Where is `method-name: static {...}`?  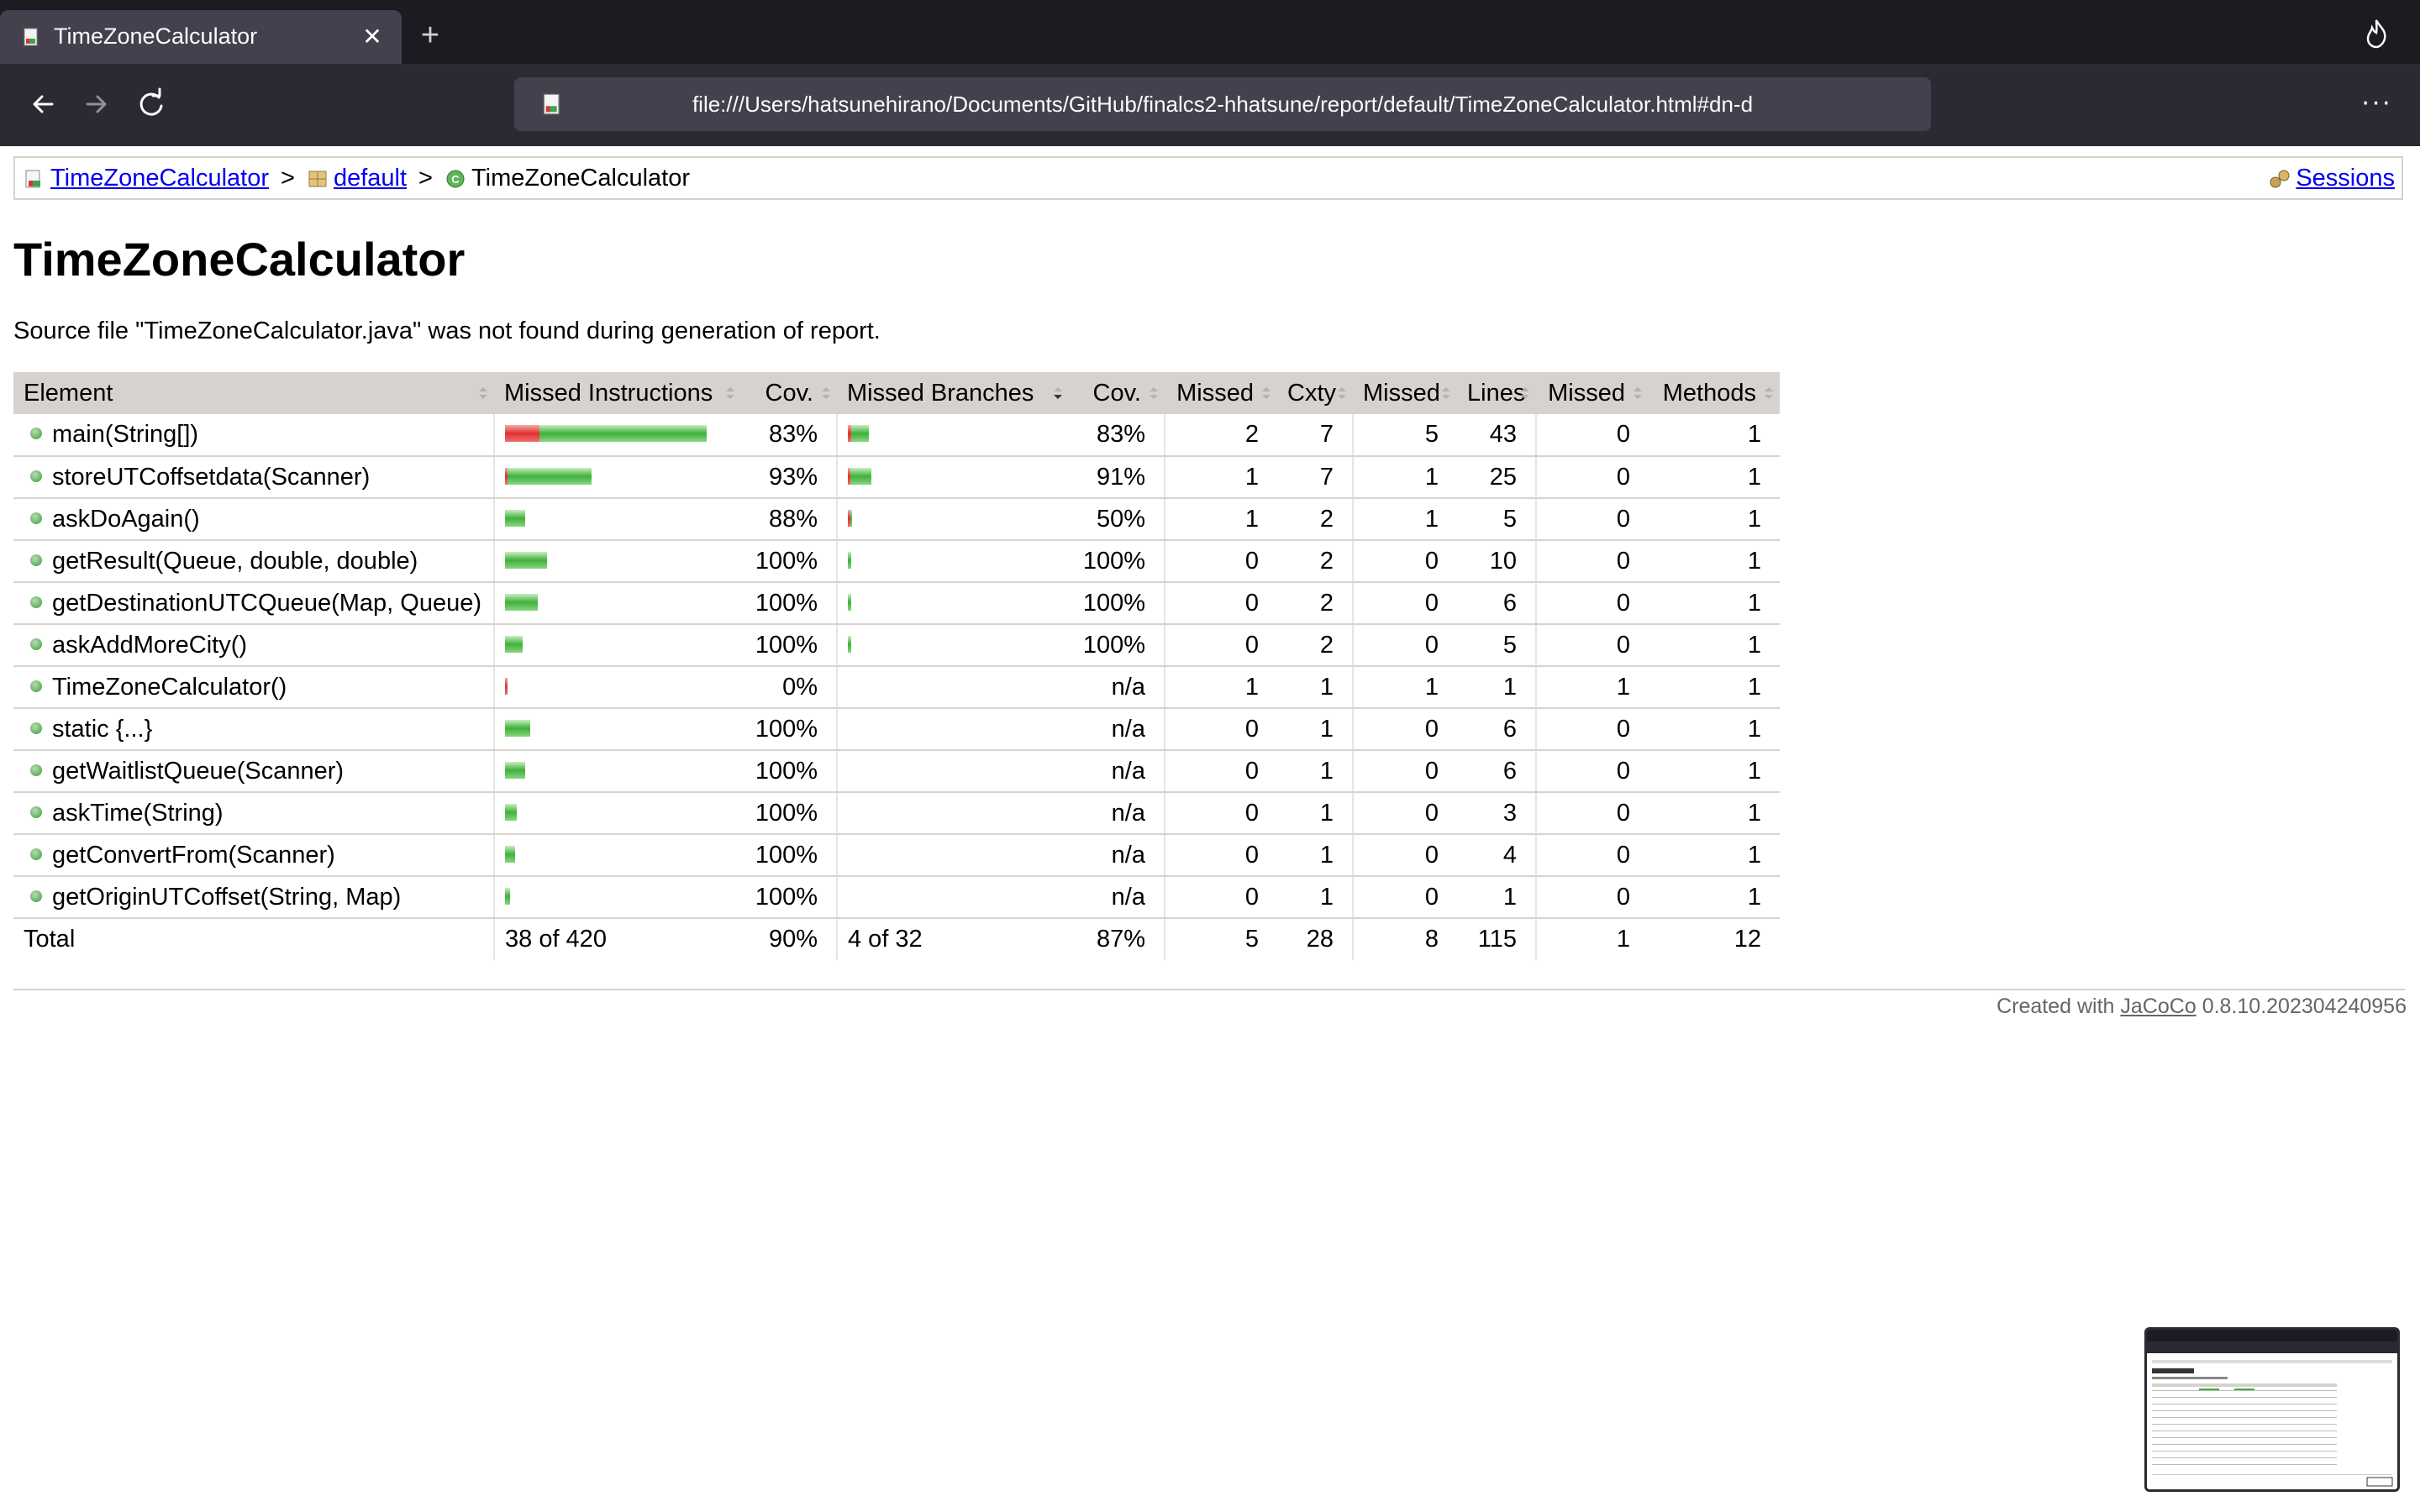 method-name: static {...} is located at coordinates (102, 729).